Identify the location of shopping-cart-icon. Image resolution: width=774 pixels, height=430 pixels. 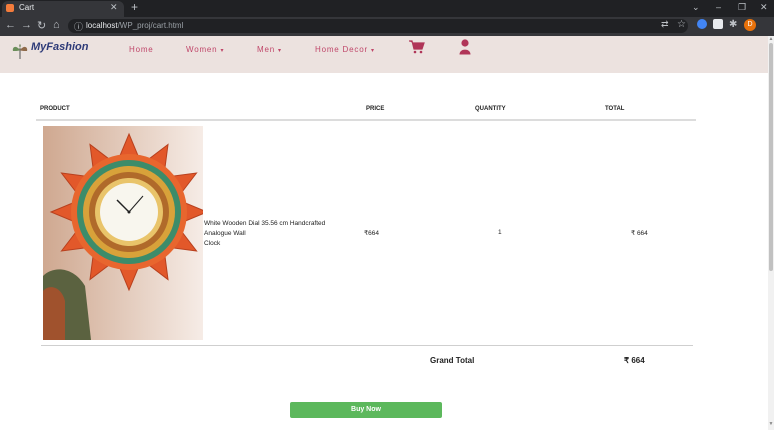
(416, 47).